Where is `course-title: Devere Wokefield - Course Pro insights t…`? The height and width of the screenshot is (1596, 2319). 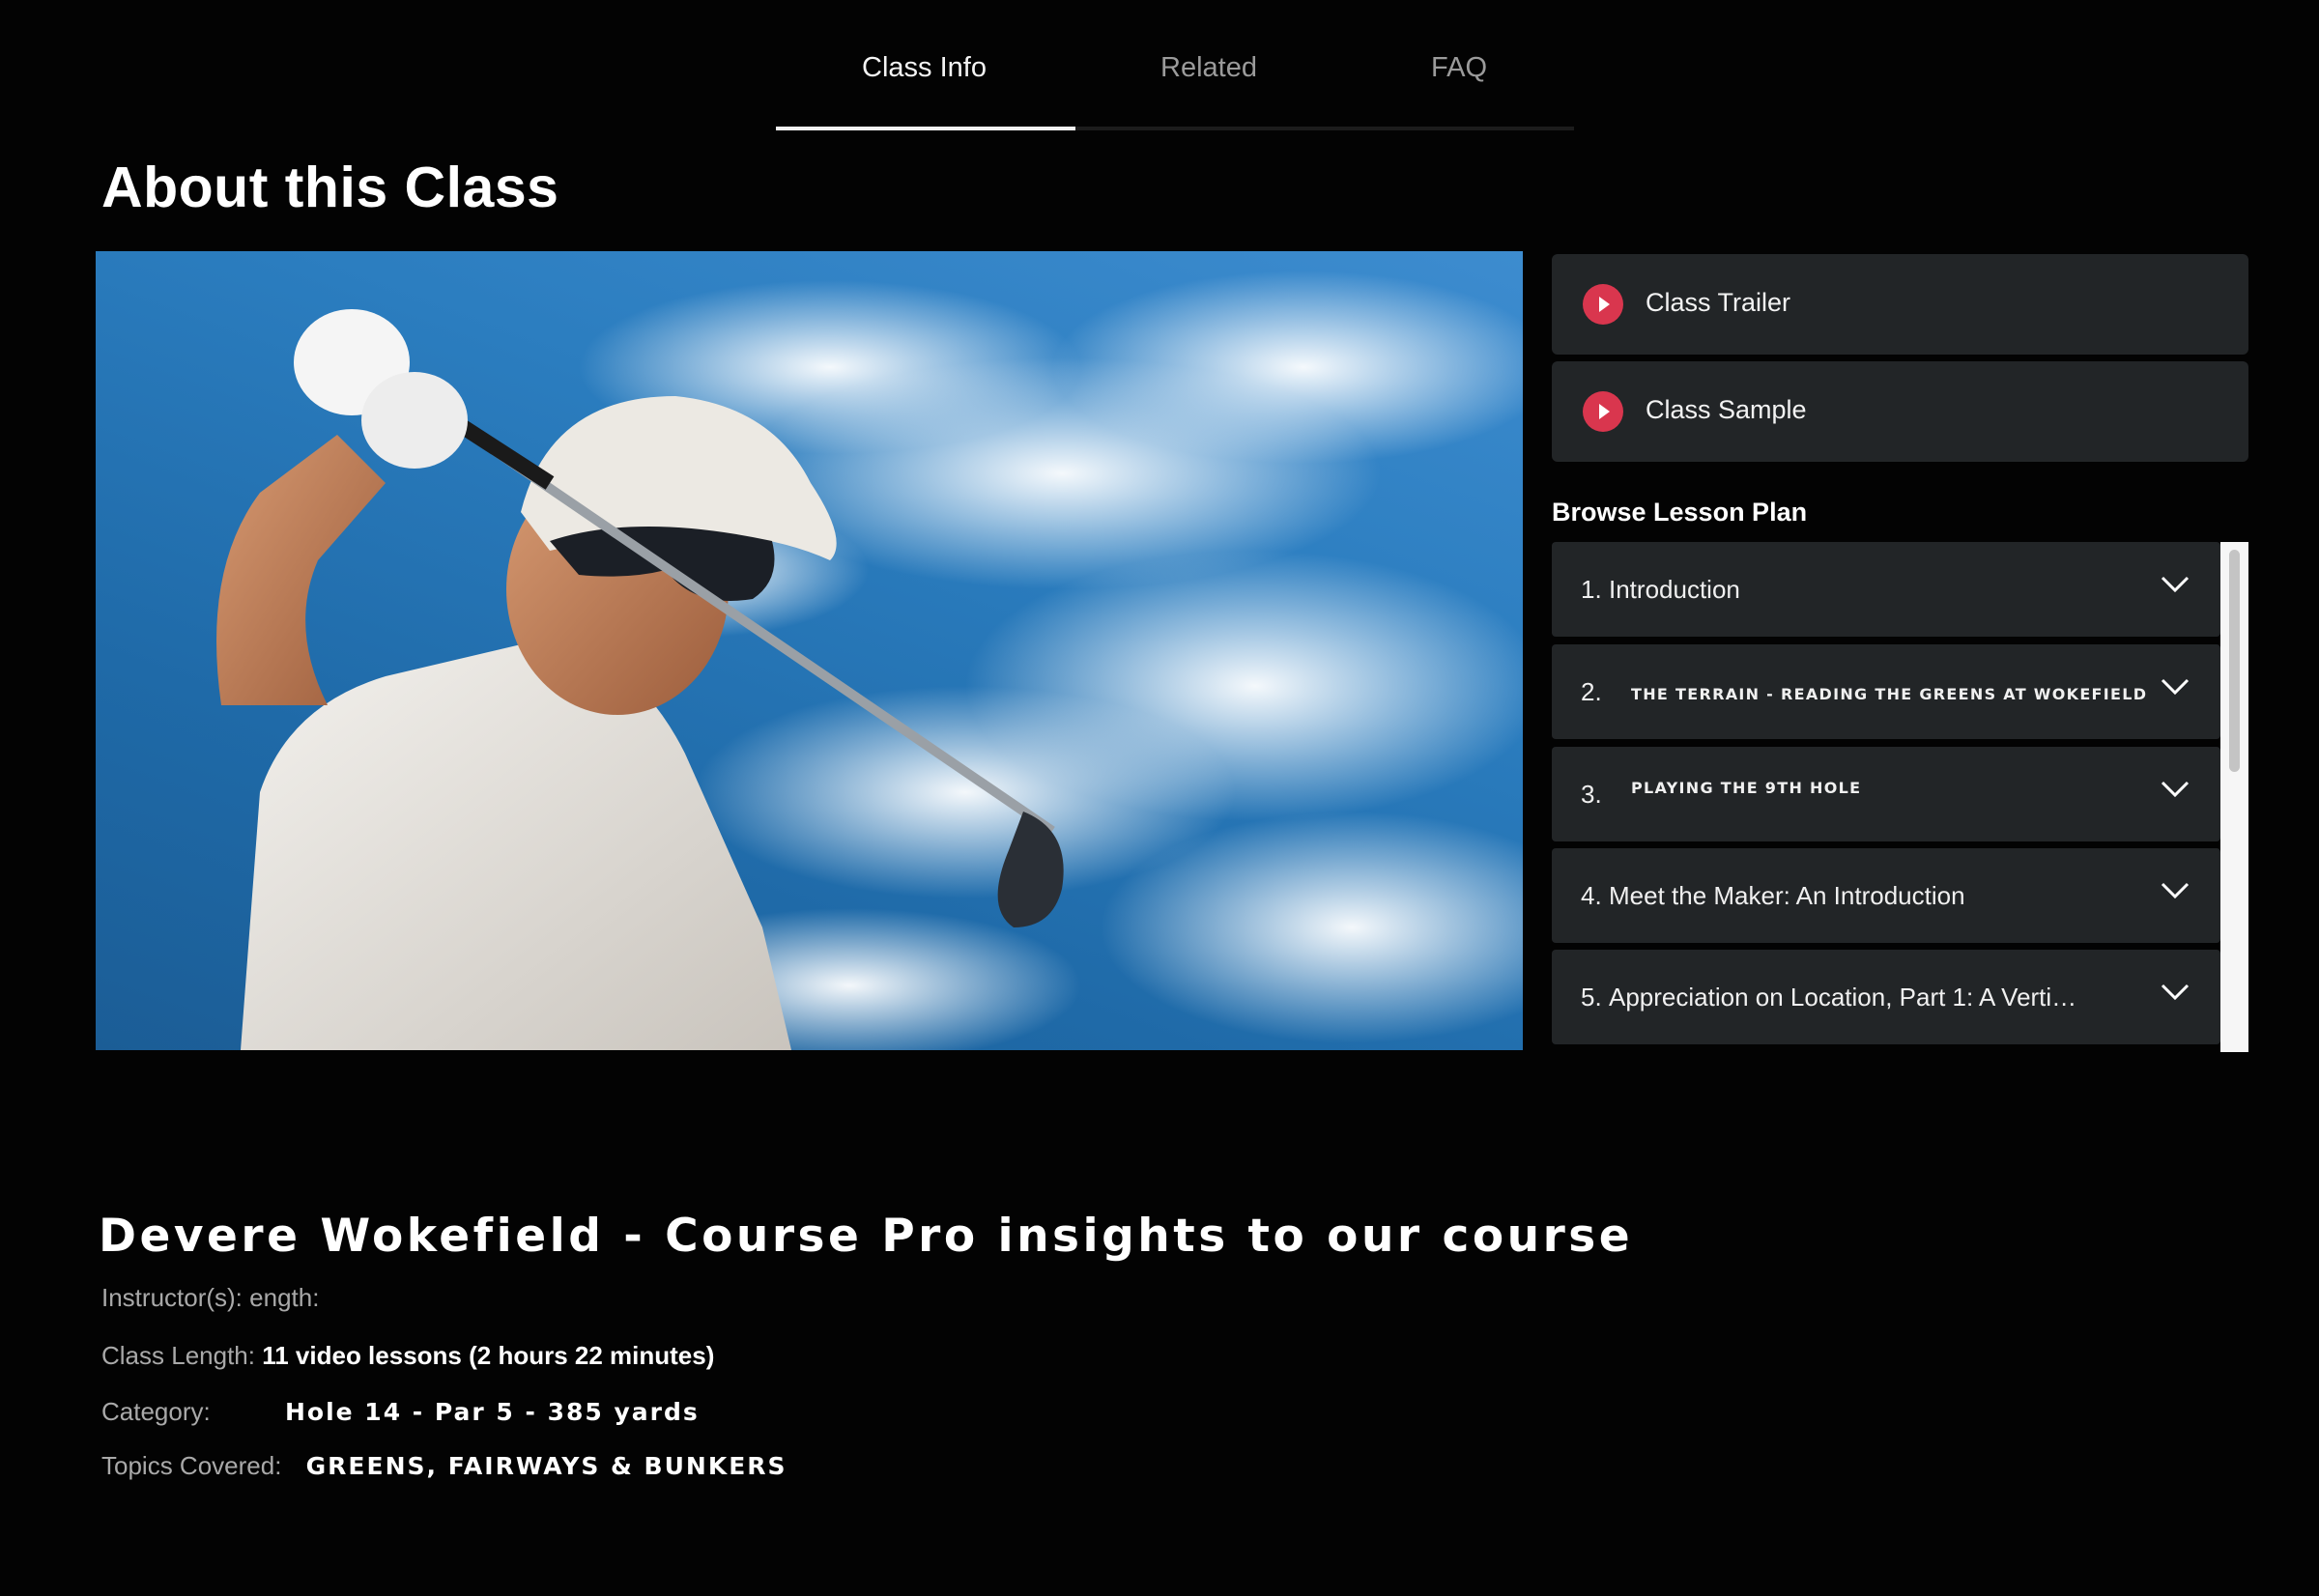 course-title: Devere Wokefield - Course Pro insights t… is located at coordinates (867, 1236).